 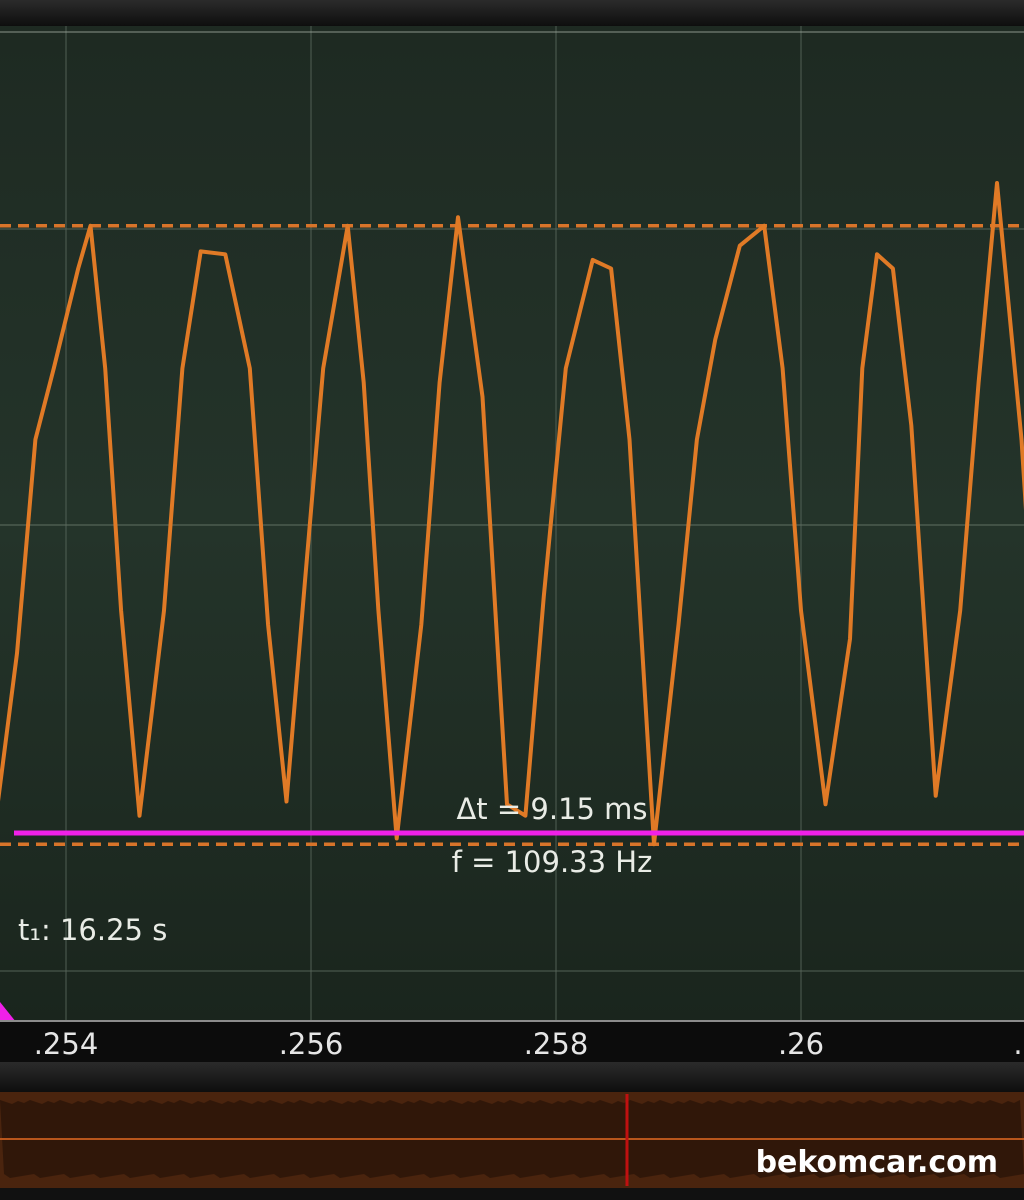 I want to click on x-tick-label: .26, so click(x=801, y=1044).